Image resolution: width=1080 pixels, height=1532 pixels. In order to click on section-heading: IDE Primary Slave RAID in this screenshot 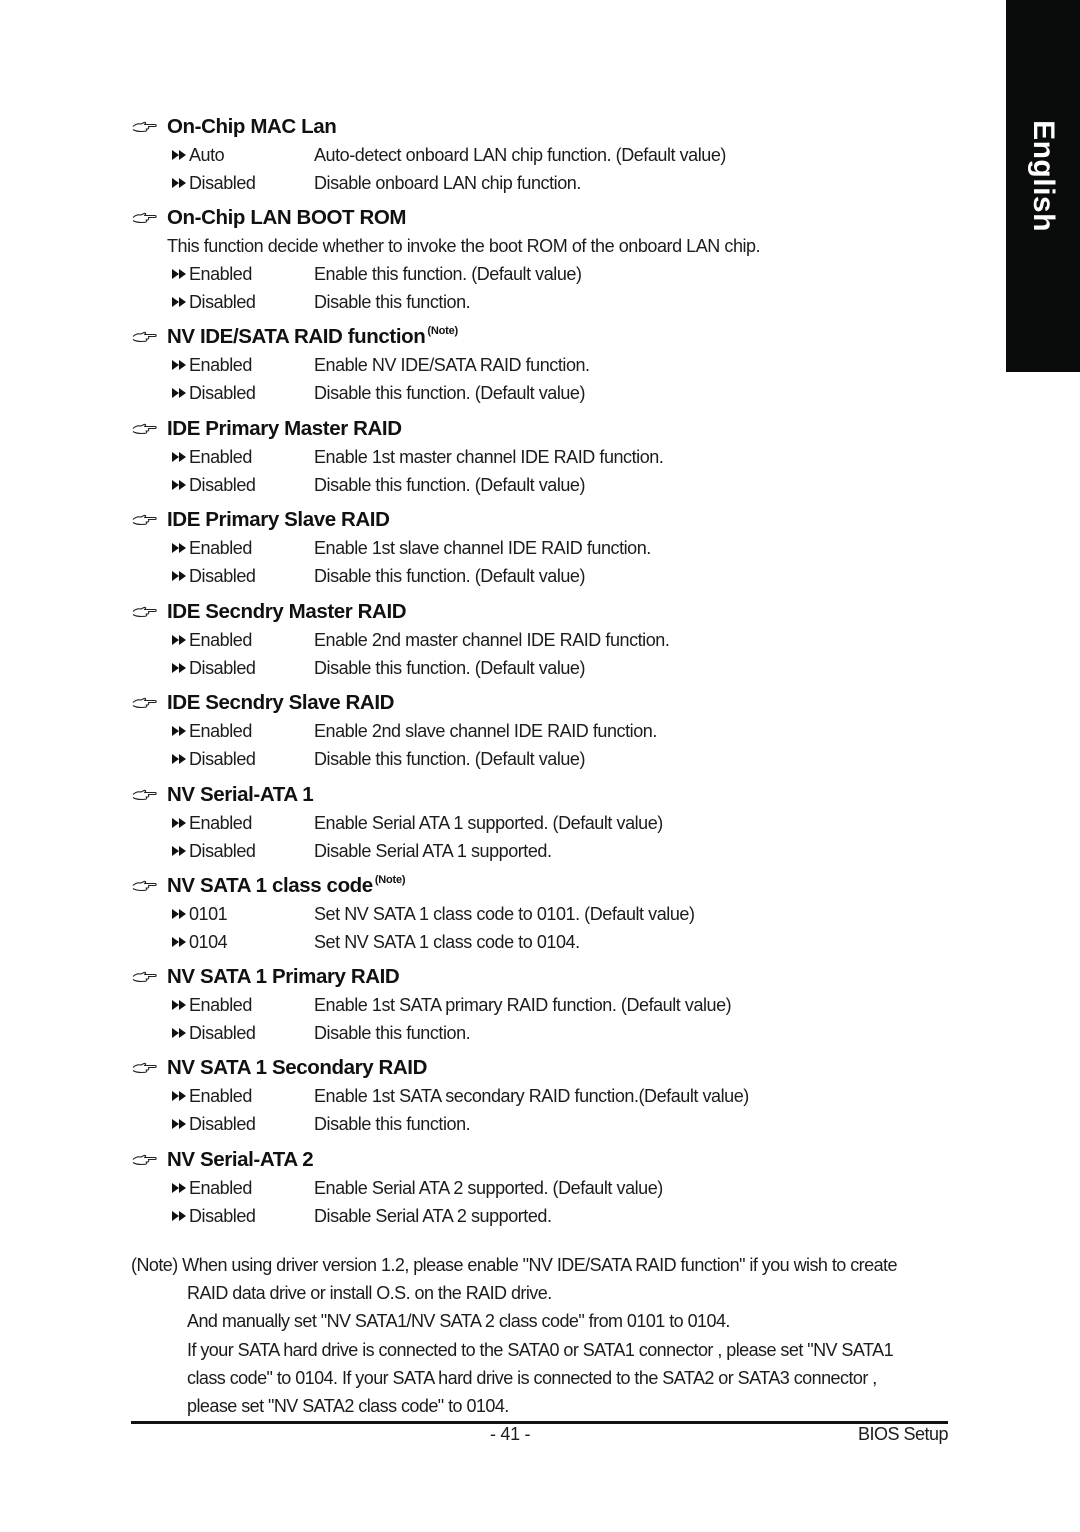, I will do `click(542, 520)`.